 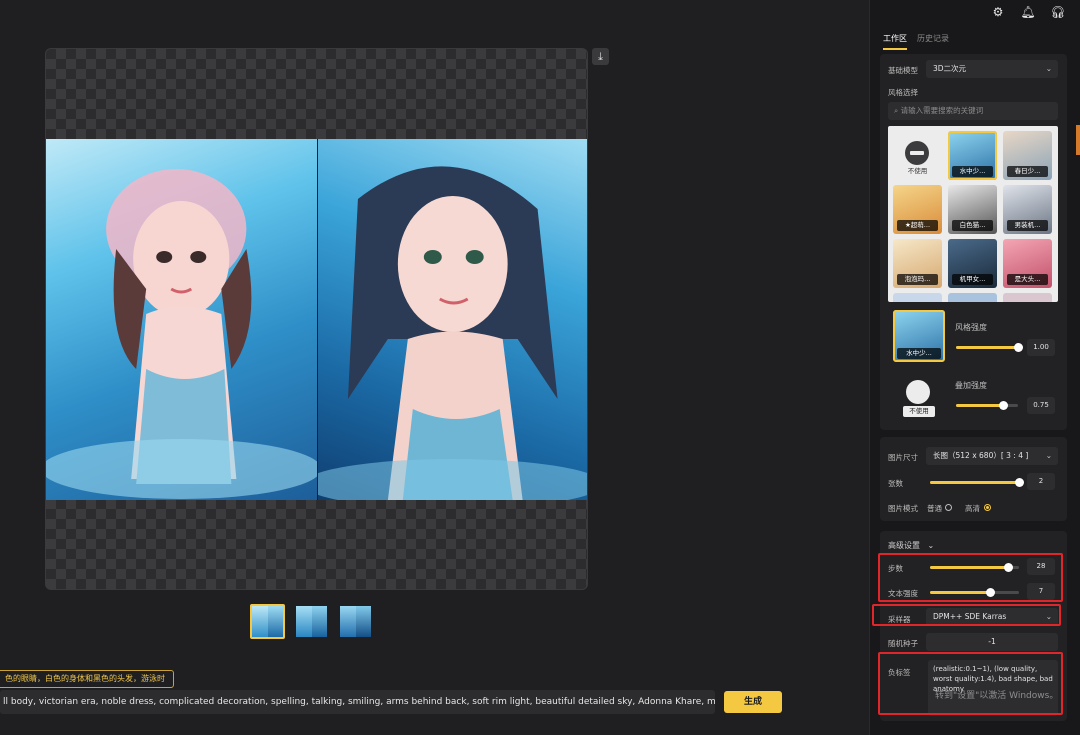 I want to click on style-search-input: ⌕ 请输入需要搜索的关键词, so click(x=973, y=111).